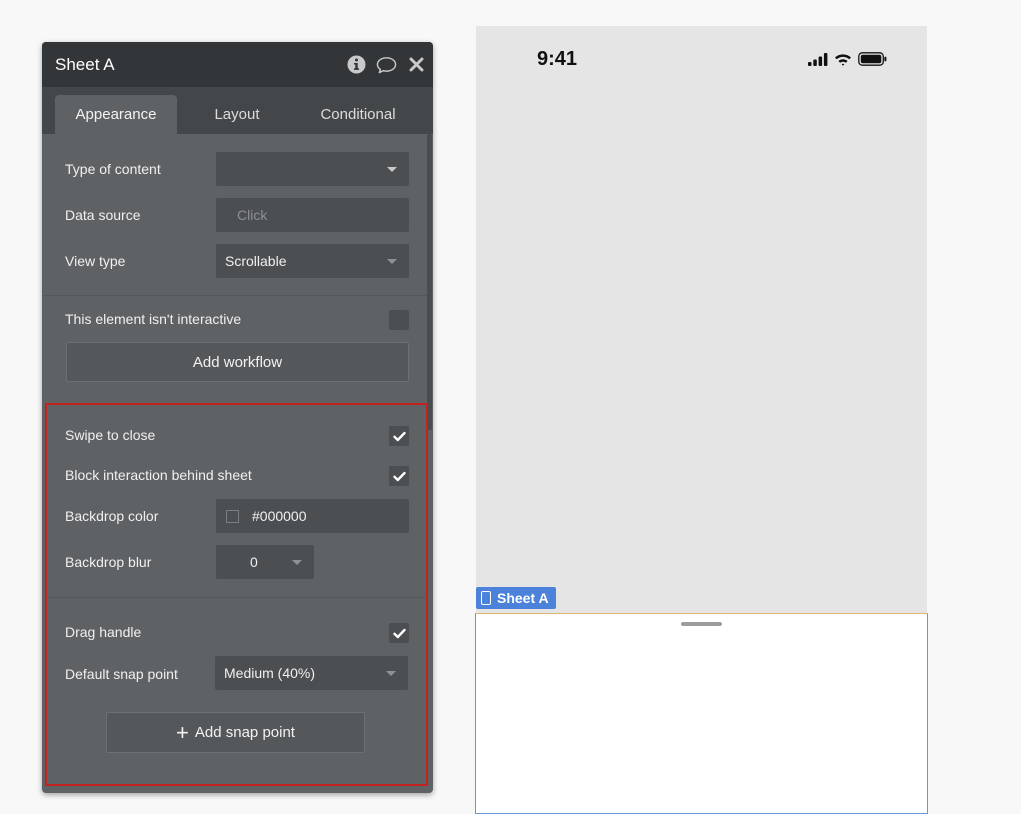 The height and width of the screenshot is (814, 1021). Describe the element at coordinates (270, 673) in the screenshot. I see `default-snap-value: Medium (40%)` at that location.